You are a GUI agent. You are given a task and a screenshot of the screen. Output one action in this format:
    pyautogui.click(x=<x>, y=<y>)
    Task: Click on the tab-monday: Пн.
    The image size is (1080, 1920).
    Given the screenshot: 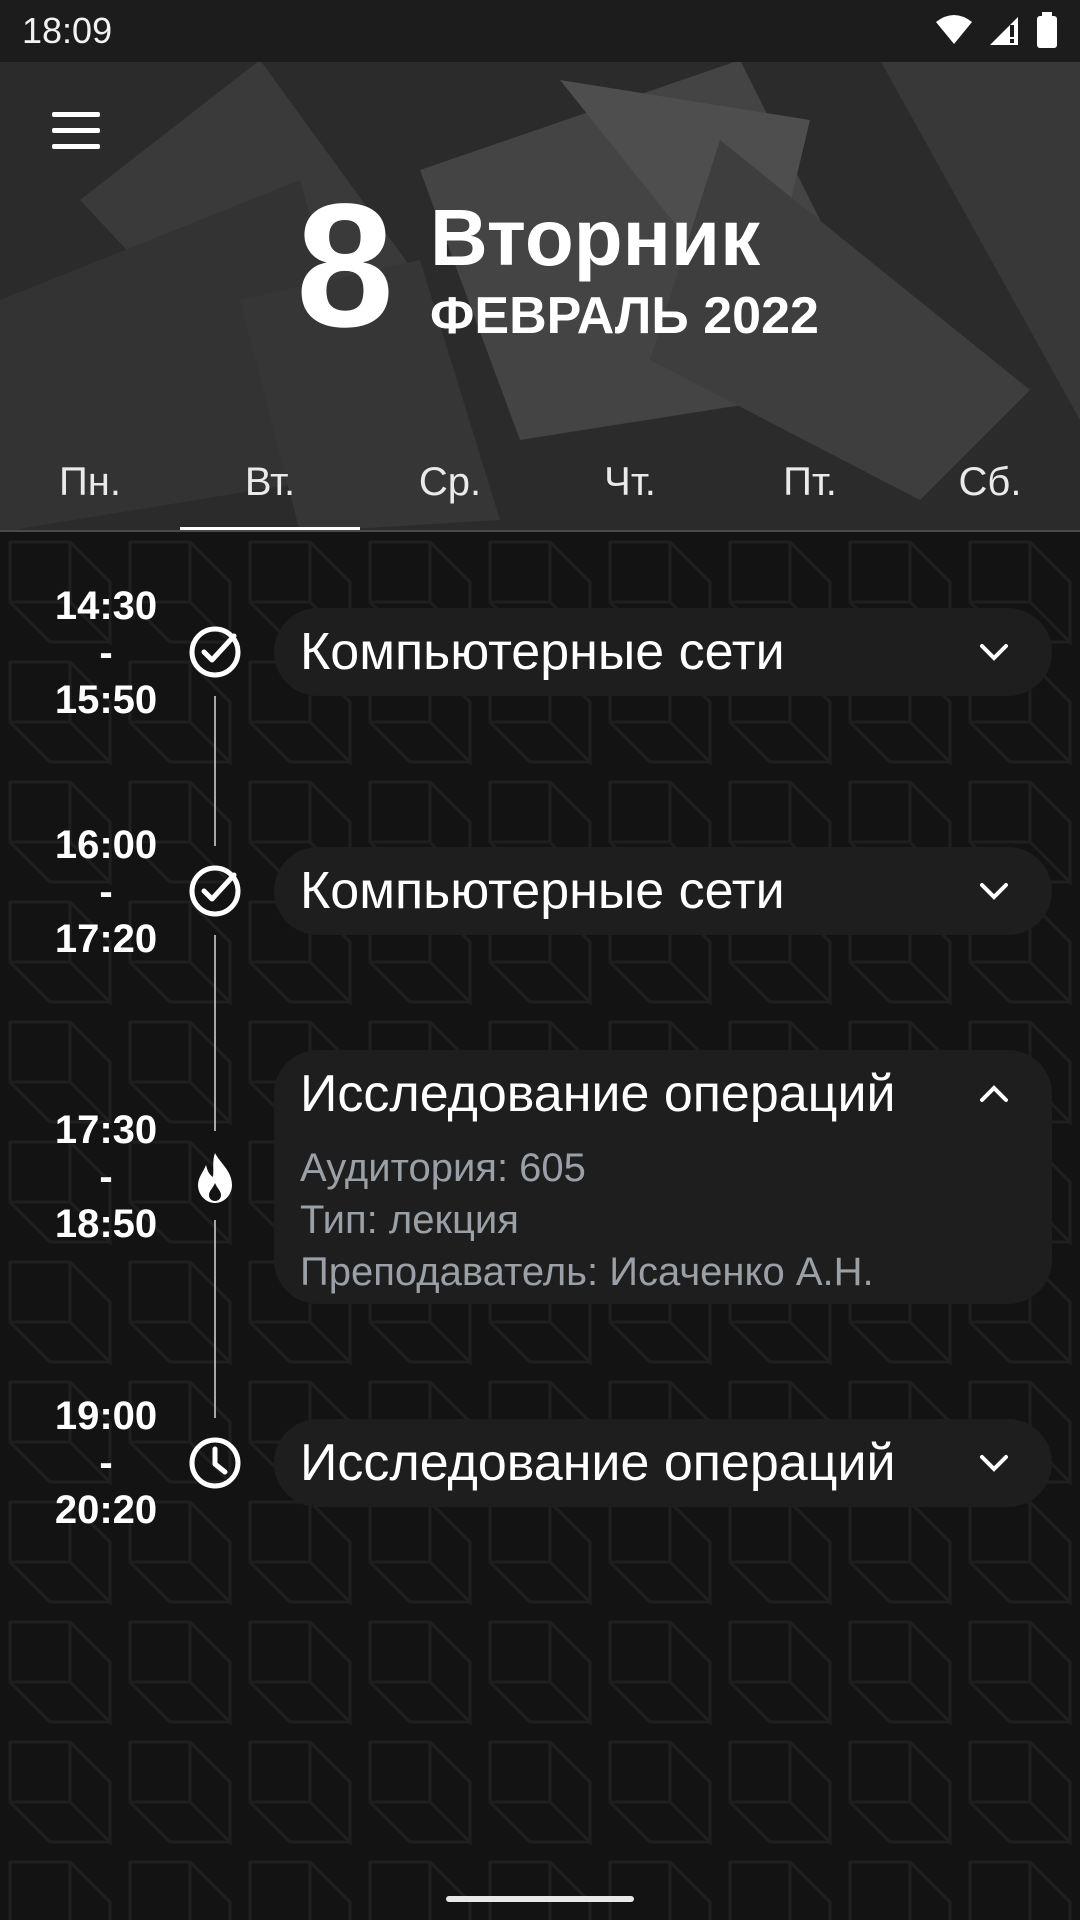 What is the action you would take?
    pyautogui.click(x=90, y=486)
    